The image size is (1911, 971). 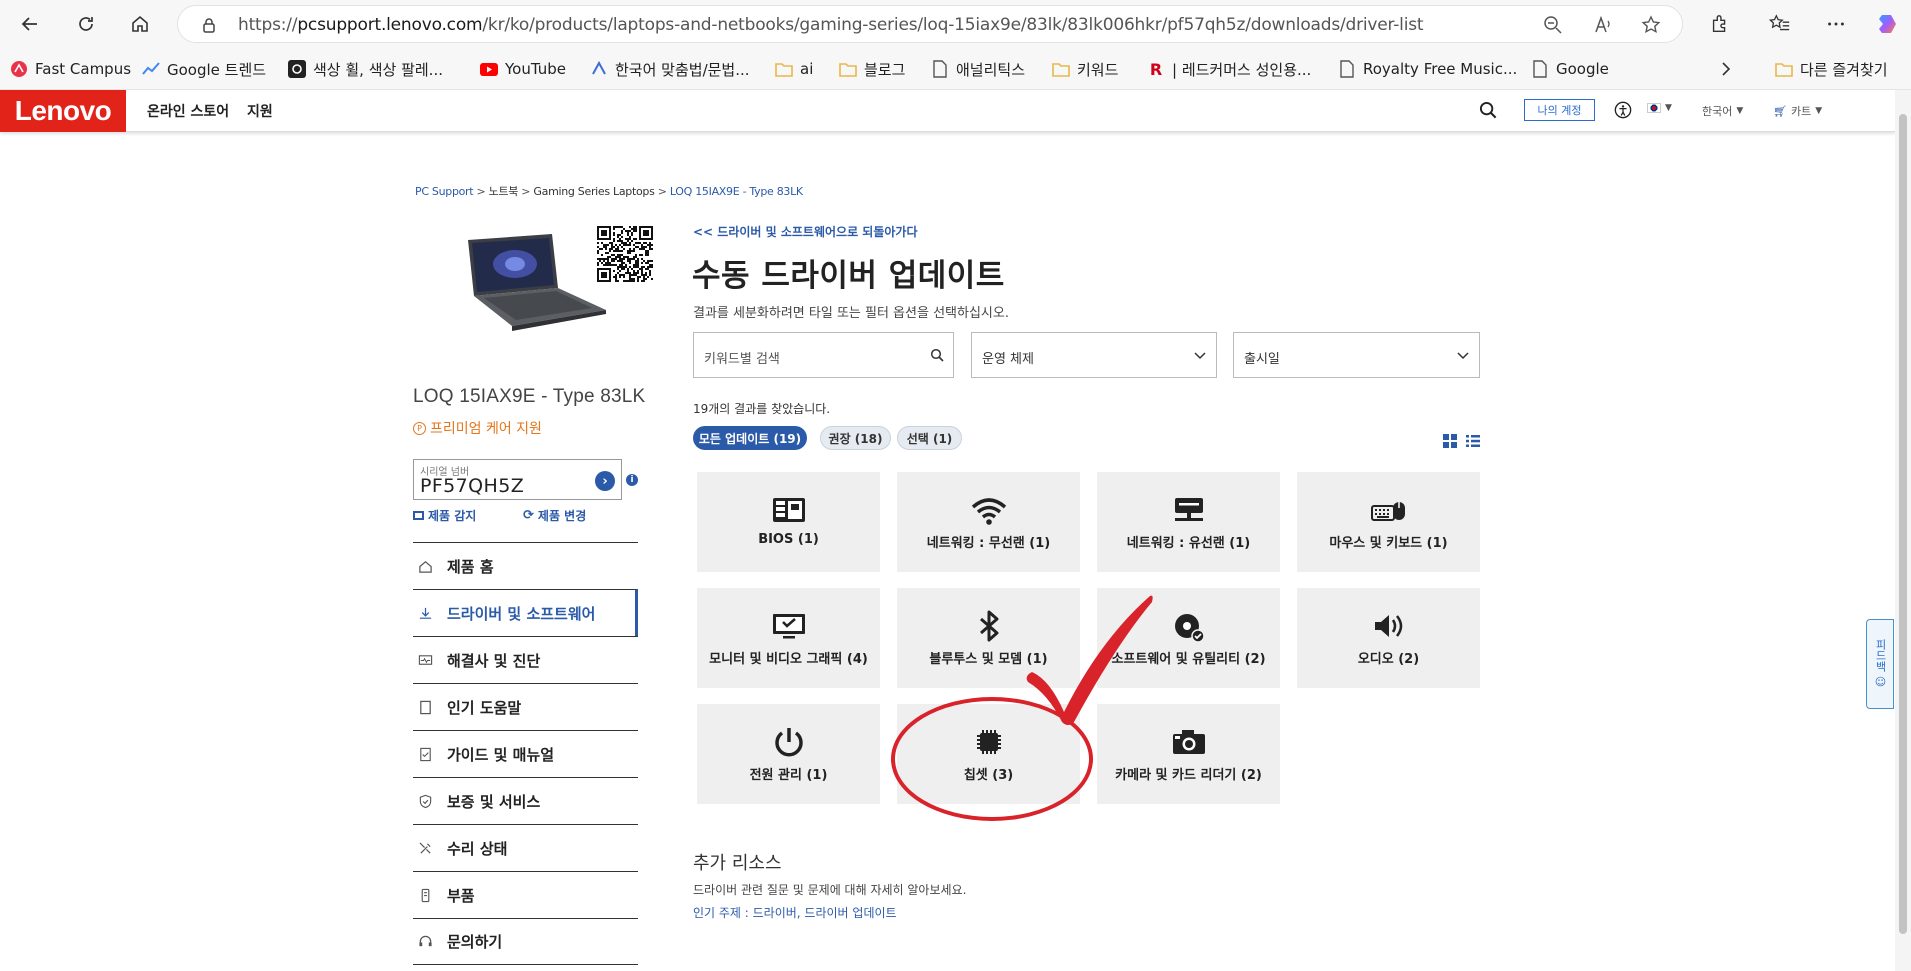 I want to click on scrollbar-thumb, so click(x=1903, y=524).